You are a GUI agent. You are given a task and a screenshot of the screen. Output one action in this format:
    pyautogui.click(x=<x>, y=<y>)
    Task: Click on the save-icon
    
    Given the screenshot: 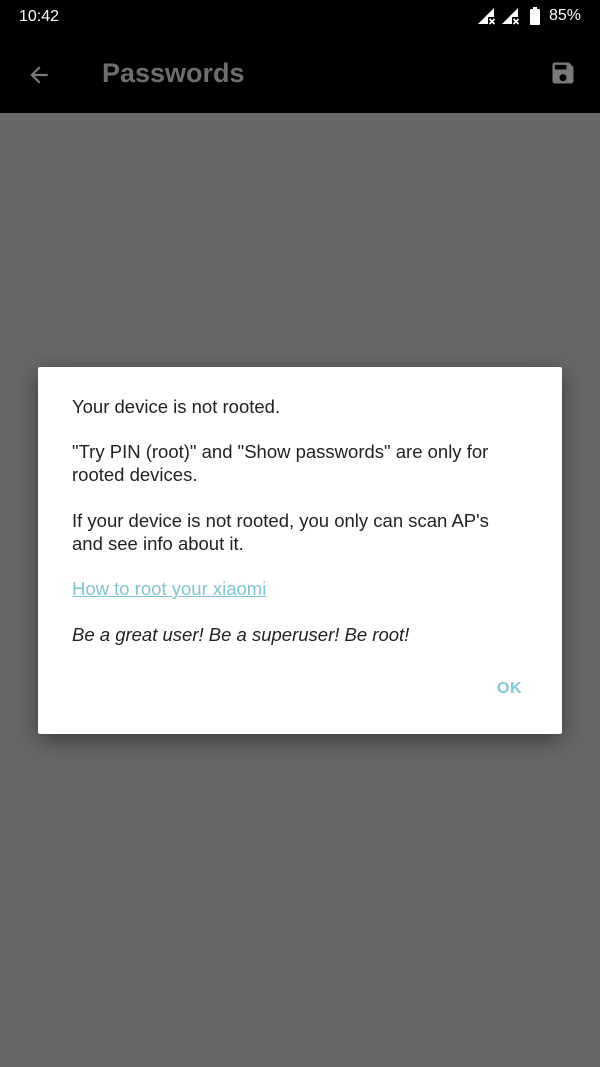 What is the action you would take?
    pyautogui.click(x=563, y=73)
    